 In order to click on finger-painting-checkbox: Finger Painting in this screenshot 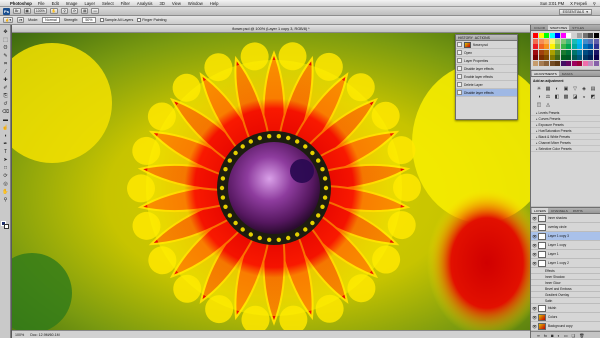, I will do `click(151, 20)`.